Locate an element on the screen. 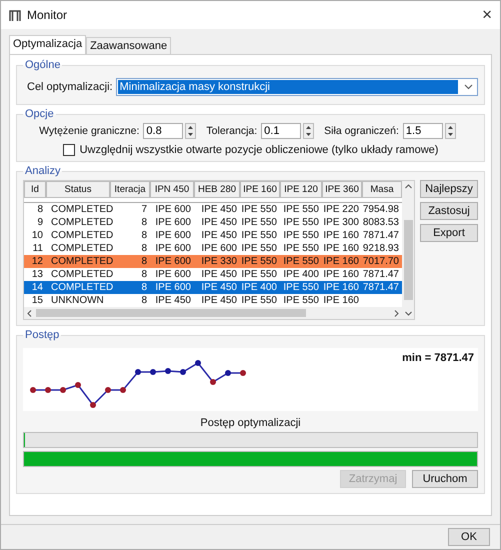 This screenshot has width=501, height=550. progress-caption: Postęp optymalizacji is located at coordinates (250, 423).